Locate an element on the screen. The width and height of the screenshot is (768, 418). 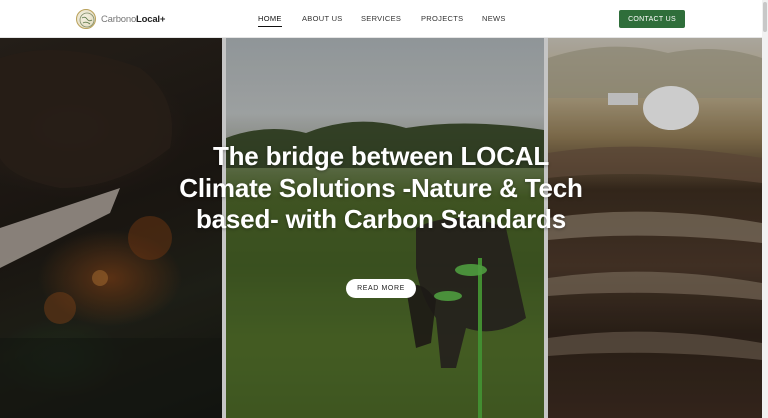
scrollbar-thumb is located at coordinates (765, 17).